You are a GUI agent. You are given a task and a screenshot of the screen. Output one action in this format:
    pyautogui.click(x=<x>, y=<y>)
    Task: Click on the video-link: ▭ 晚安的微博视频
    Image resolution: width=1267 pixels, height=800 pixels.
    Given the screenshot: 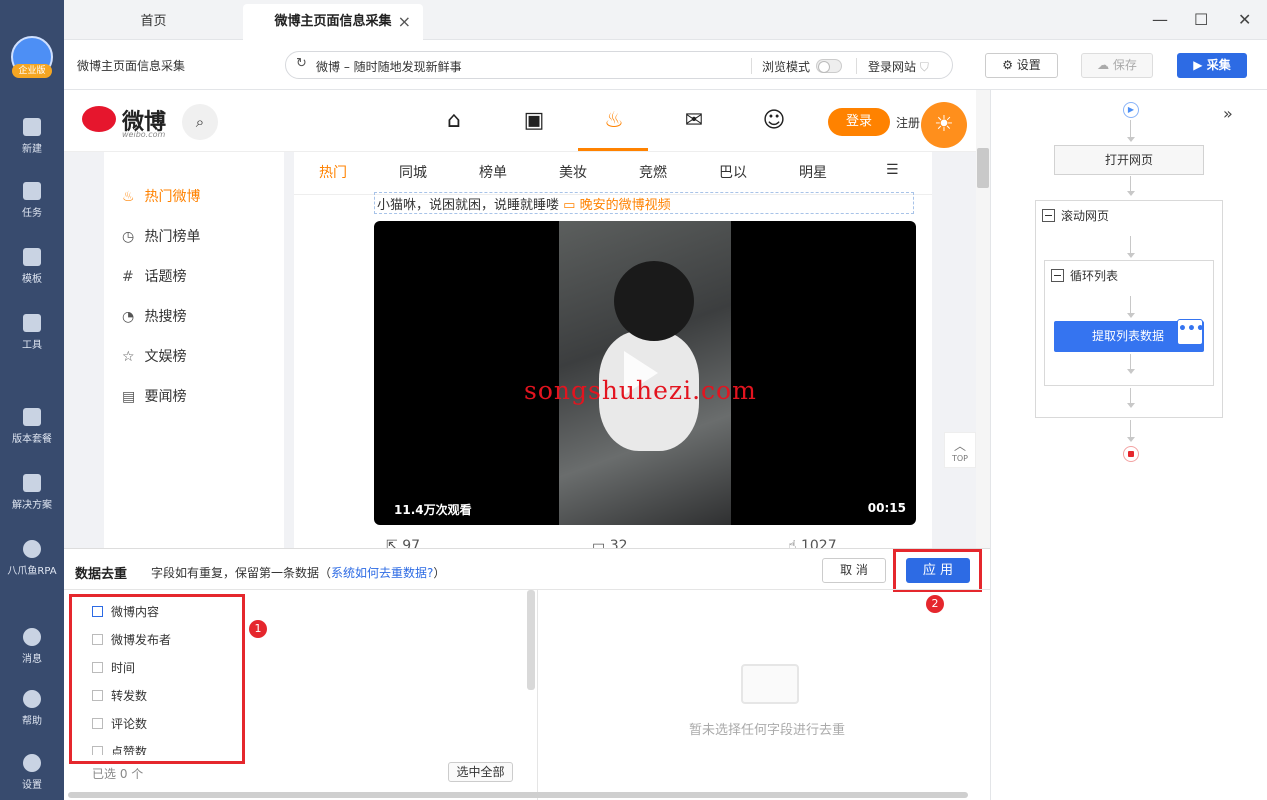 What is the action you would take?
    pyautogui.click(x=616, y=205)
    